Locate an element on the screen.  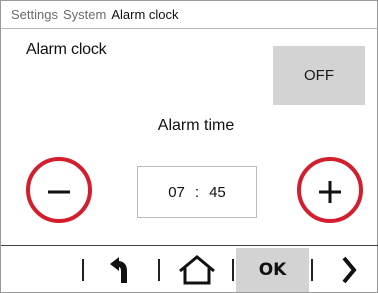
breadcrumb-system: System is located at coordinates (84, 14).